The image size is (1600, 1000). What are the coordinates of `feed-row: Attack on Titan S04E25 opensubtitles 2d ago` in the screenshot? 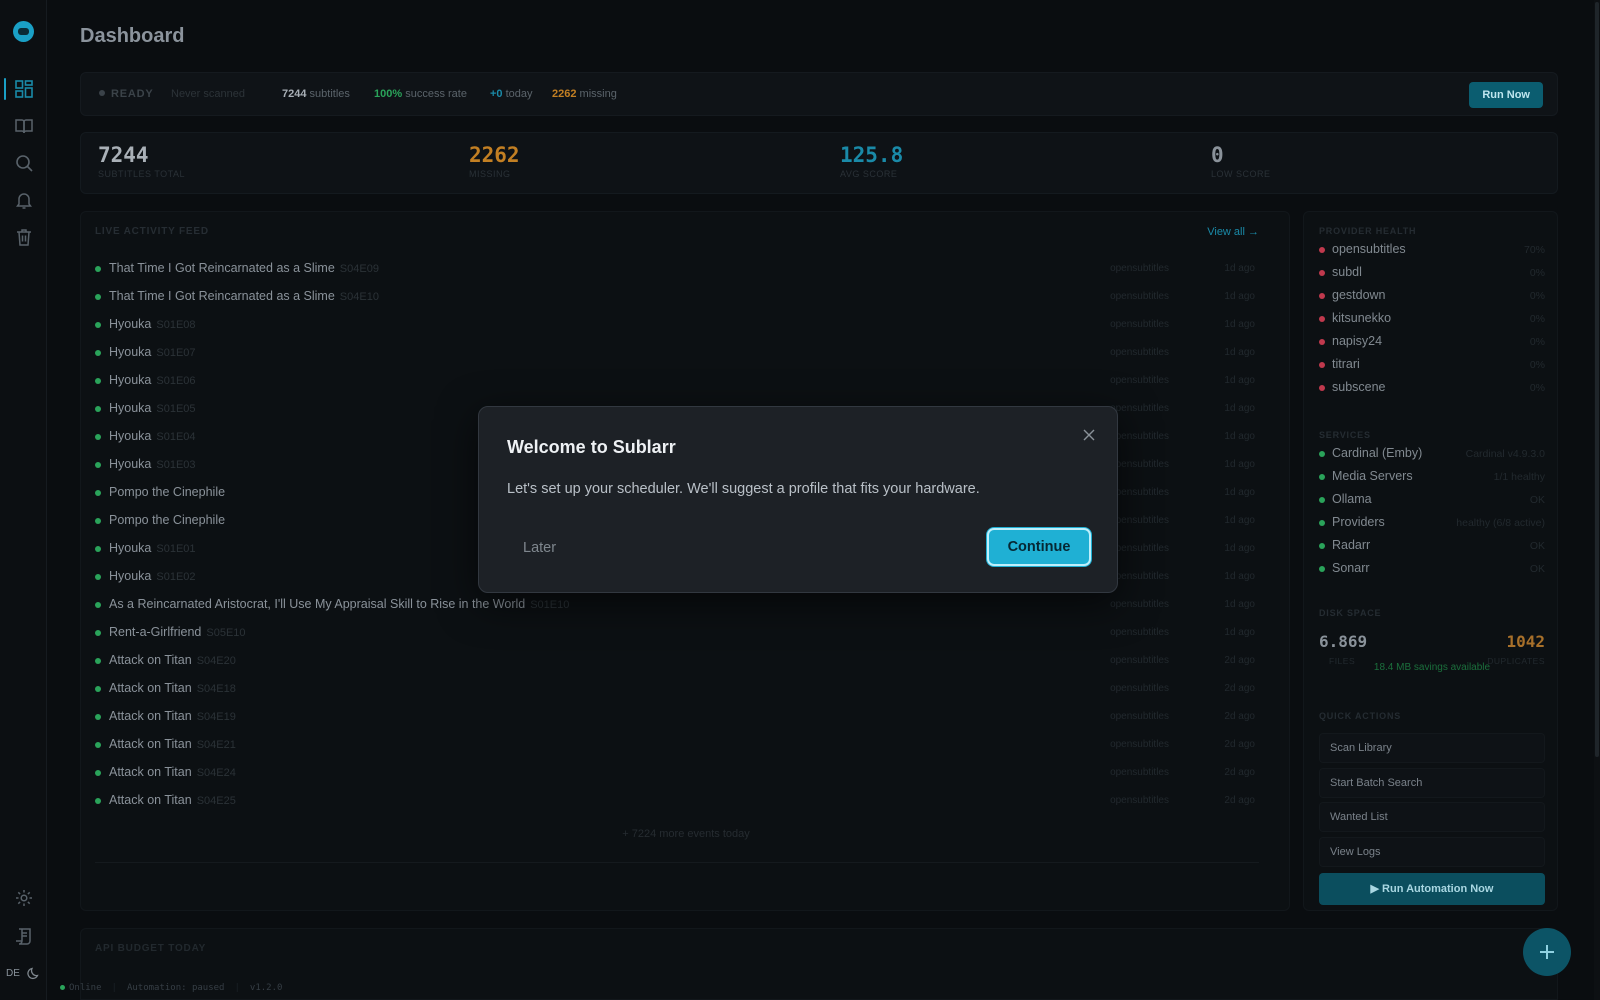 It's located at (675, 801).